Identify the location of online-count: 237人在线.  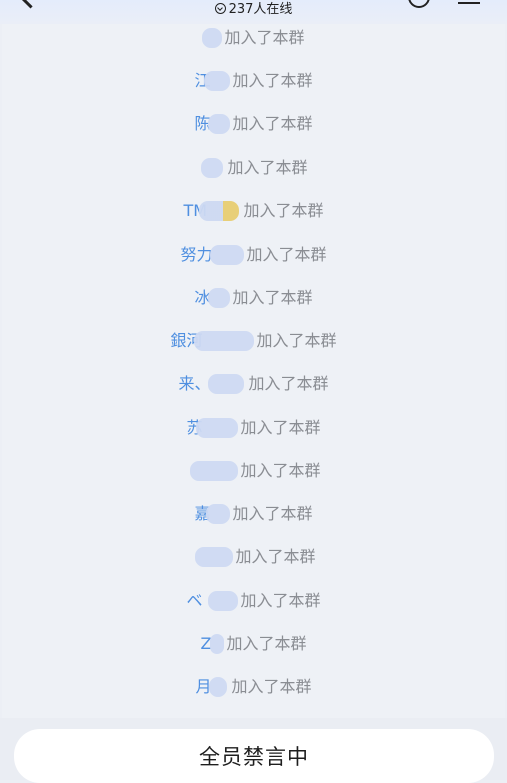
(253, 10).